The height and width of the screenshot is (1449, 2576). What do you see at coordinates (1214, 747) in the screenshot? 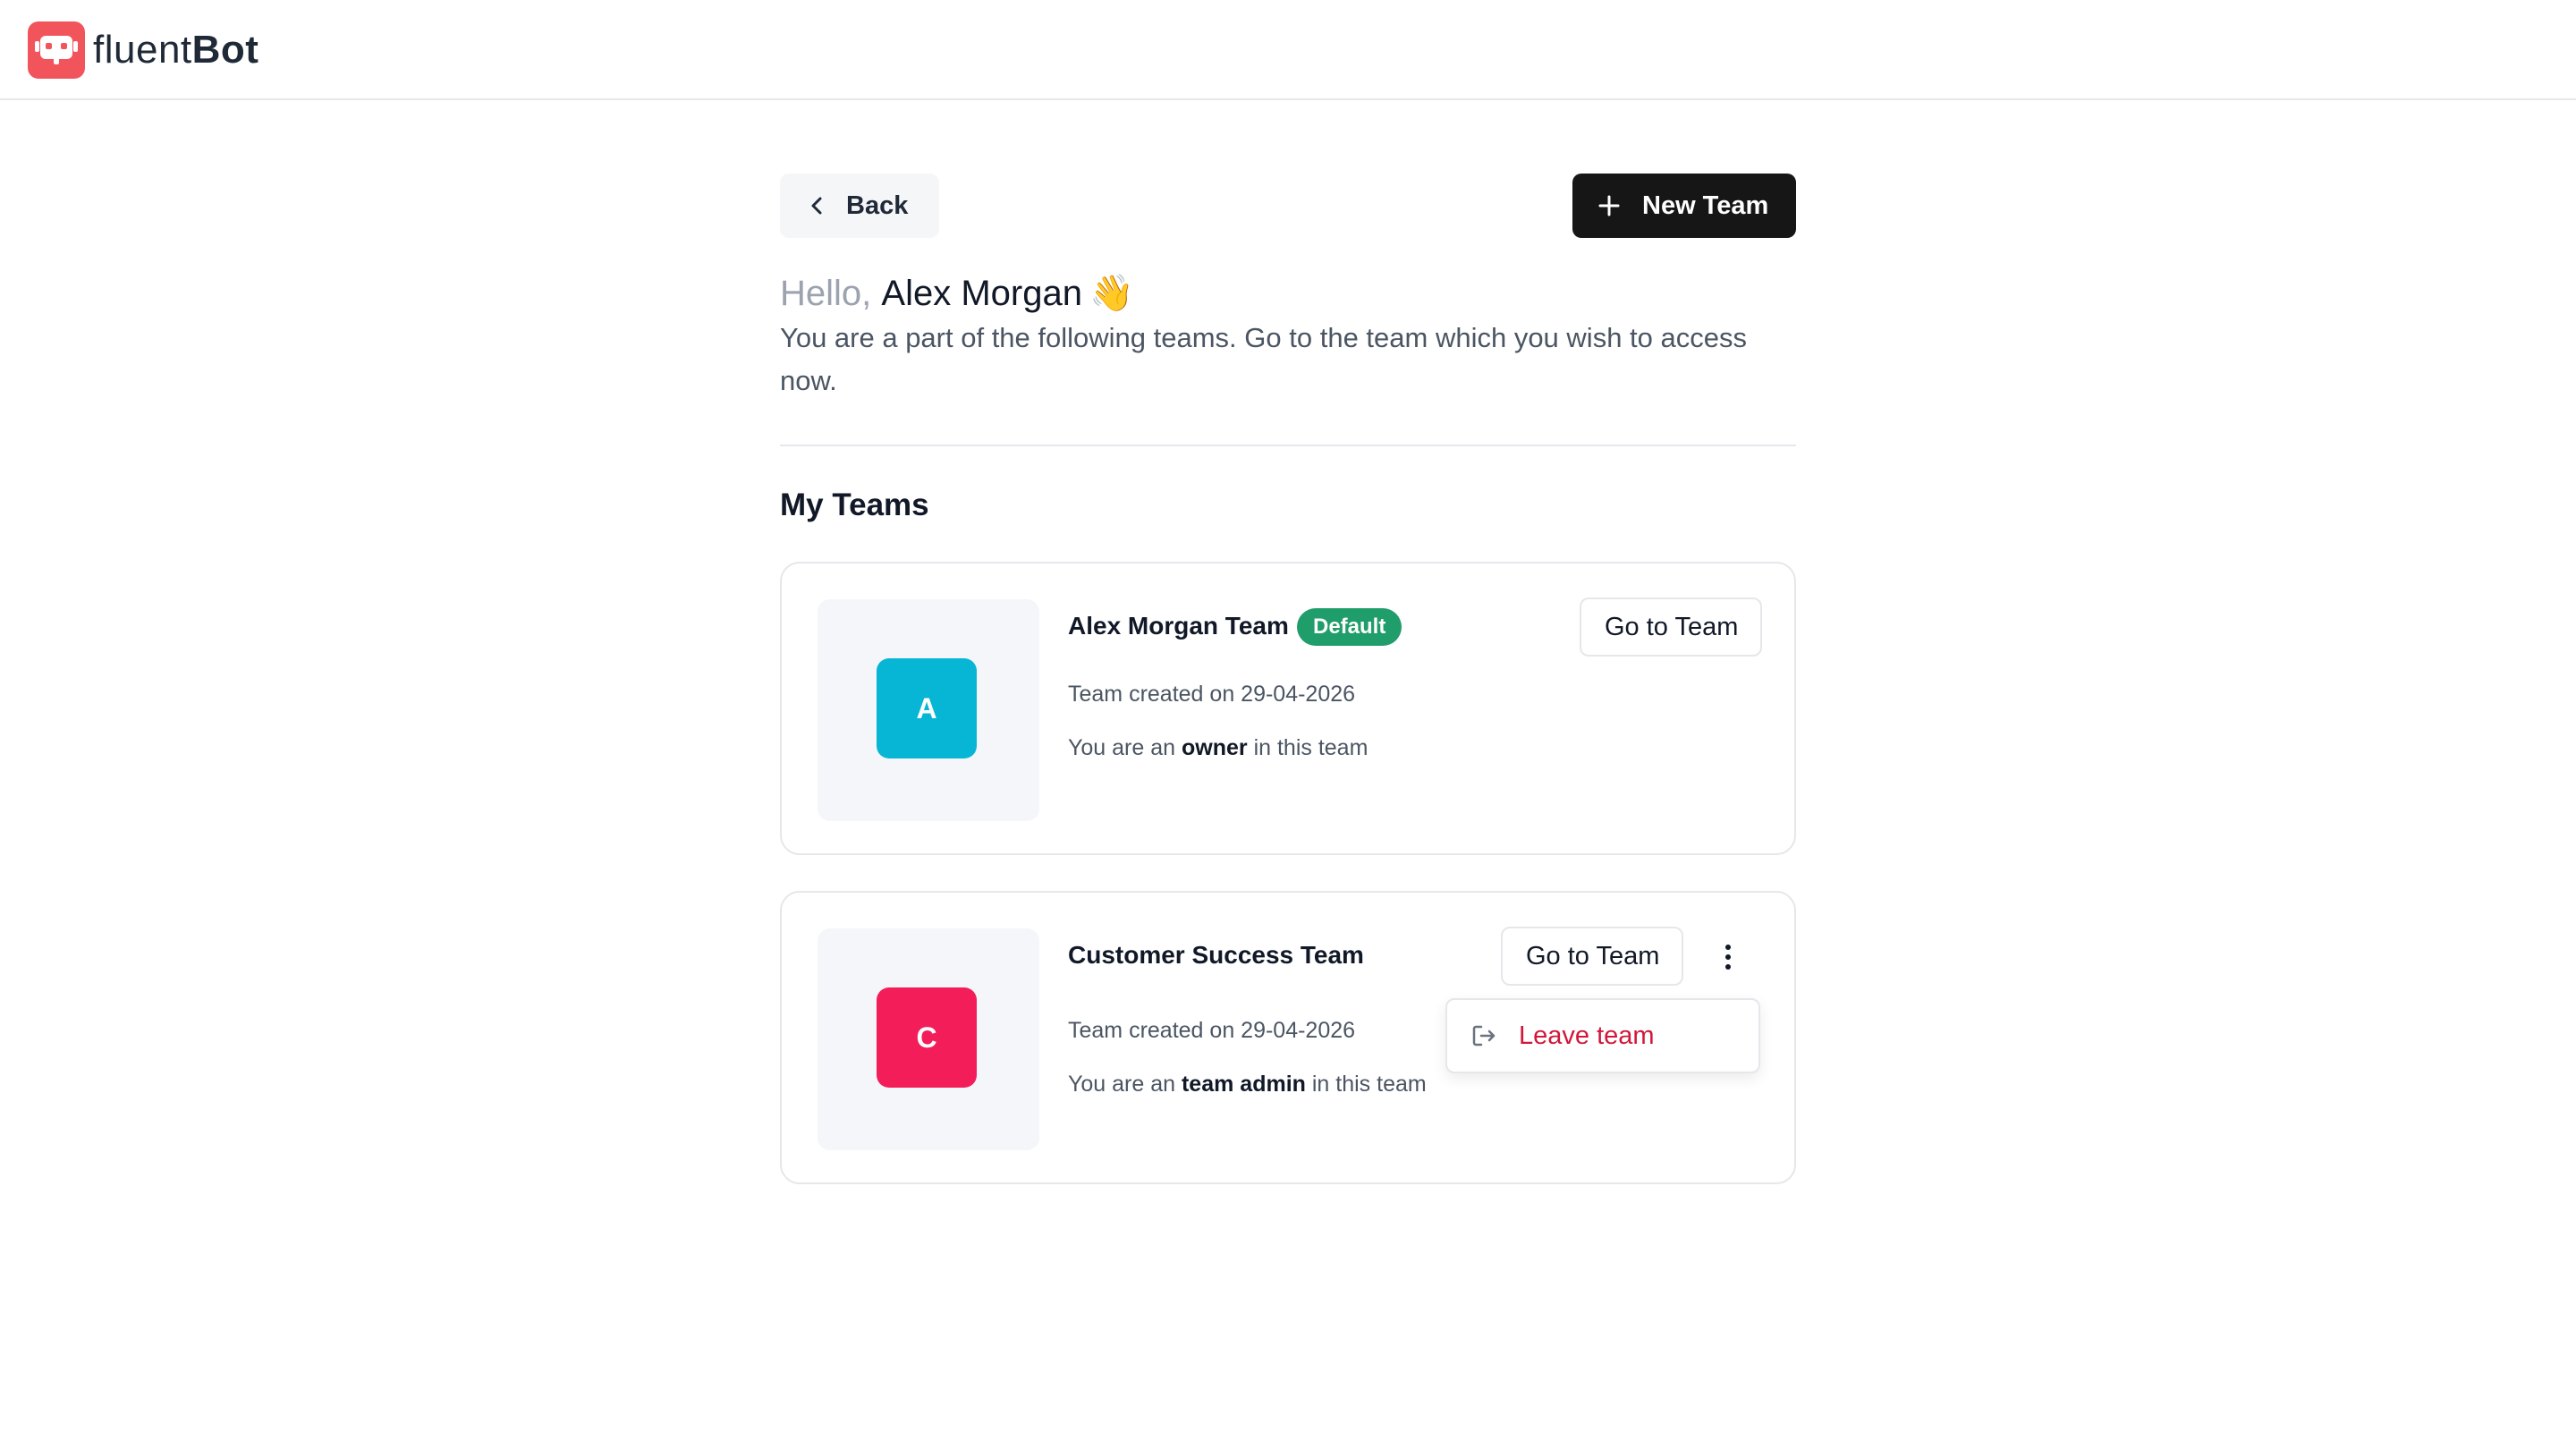
I see `team-role: owner` at bounding box center [1214, 747].